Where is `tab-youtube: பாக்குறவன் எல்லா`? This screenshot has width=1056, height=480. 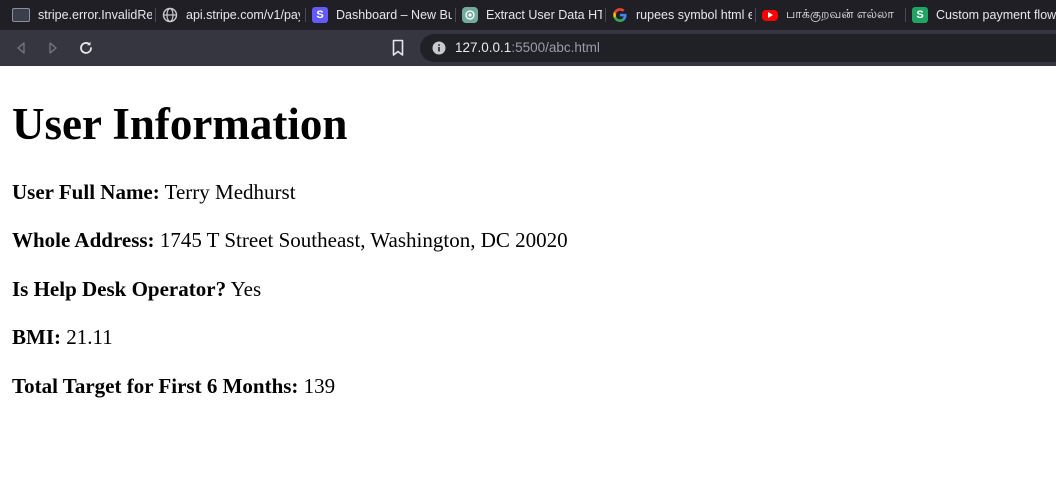 tab-youtube: பாக்குறவன் எல்லா is located at coordinates (832, 15).